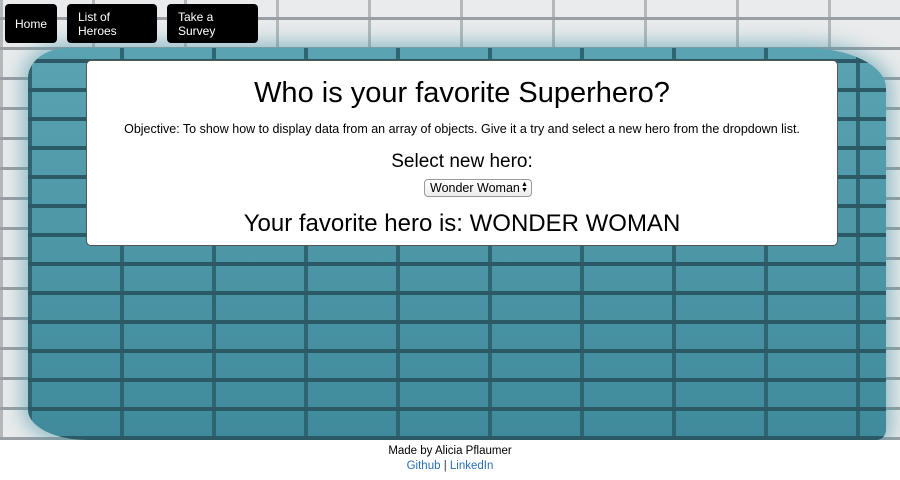 The width and height of the screenshot is (900, 480). I want to click on up-down-arrows-icon: ▲ ▼, so click(524, 187).